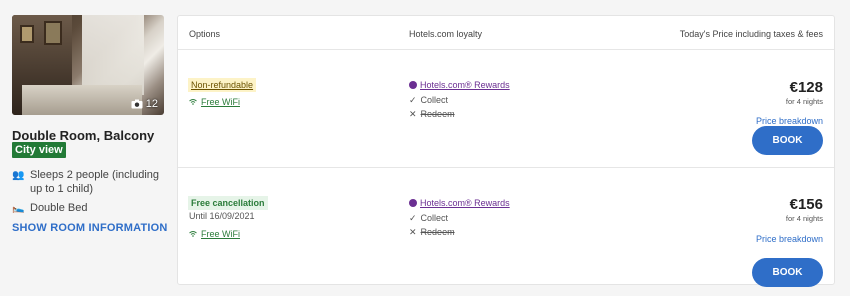 The width and height of the screenshot is (850, 296). Describe the element at coordinates (446, 34) in the screenshot. I see `header-loyalty: Hotels.com loyalty` at that location.